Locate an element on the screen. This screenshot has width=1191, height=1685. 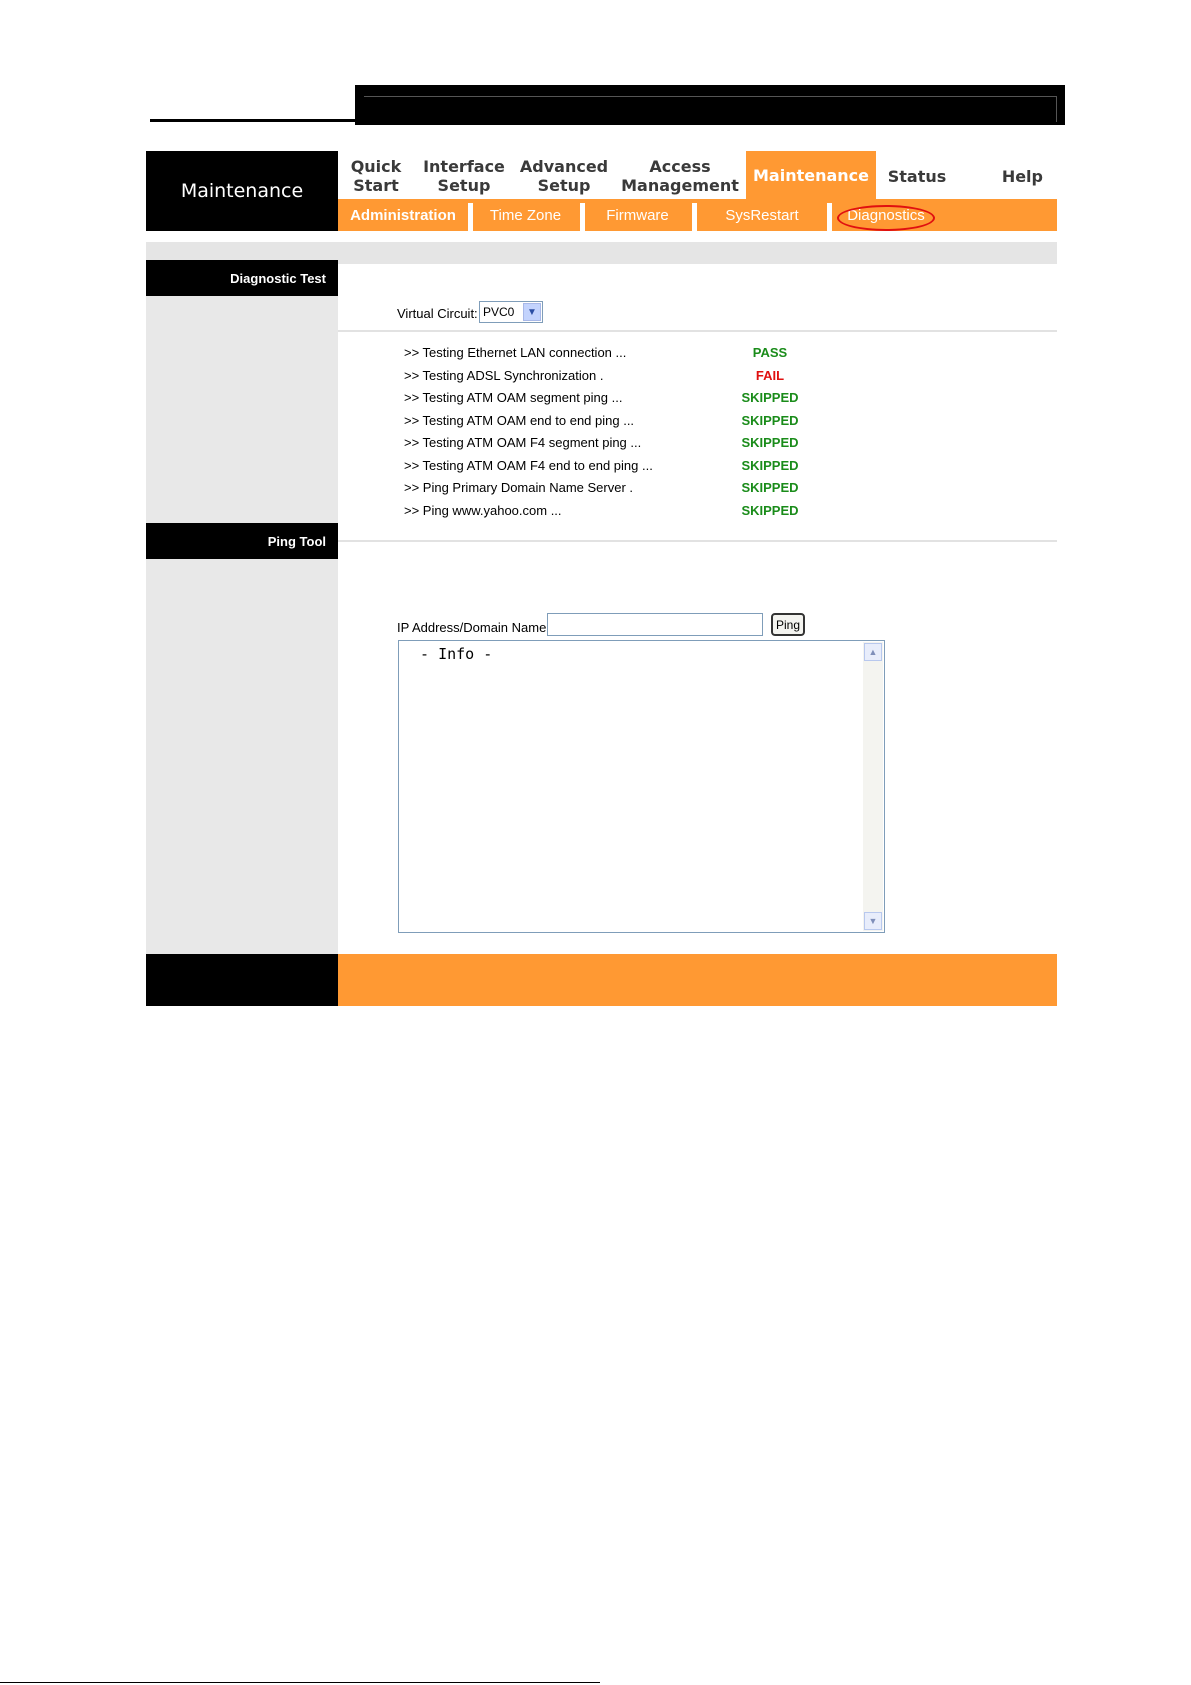
section-ping-tool: Ping Tool is located at coordinates (242, 541).